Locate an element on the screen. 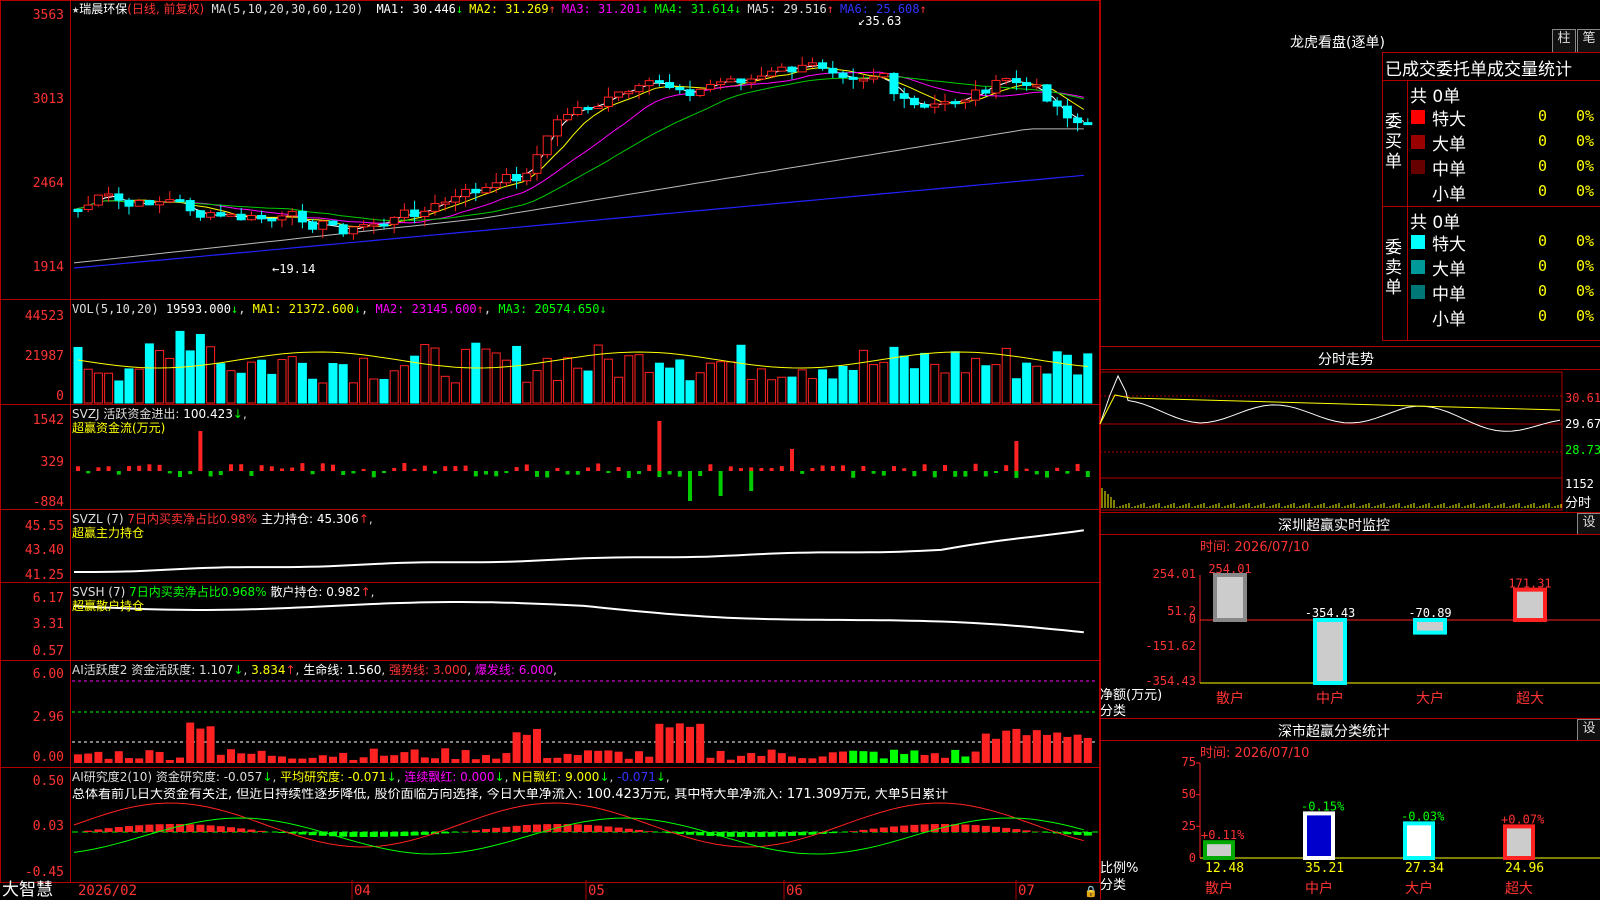  bar-view-button: 柱 is located at coordinates (1564, 41).